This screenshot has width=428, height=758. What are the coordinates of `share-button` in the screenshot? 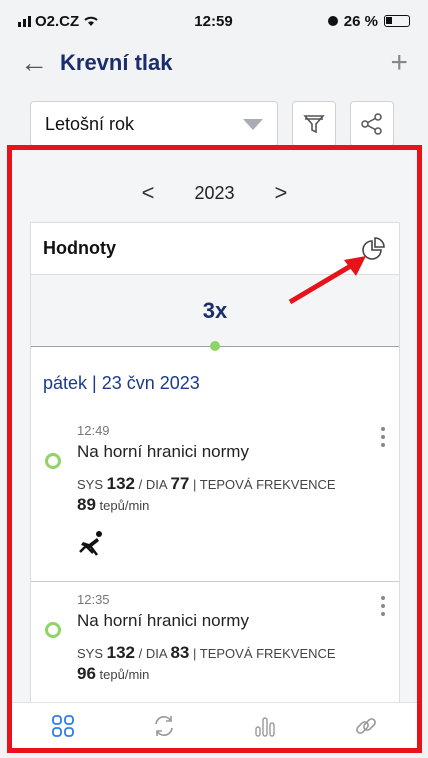 It's located at (372, 124).